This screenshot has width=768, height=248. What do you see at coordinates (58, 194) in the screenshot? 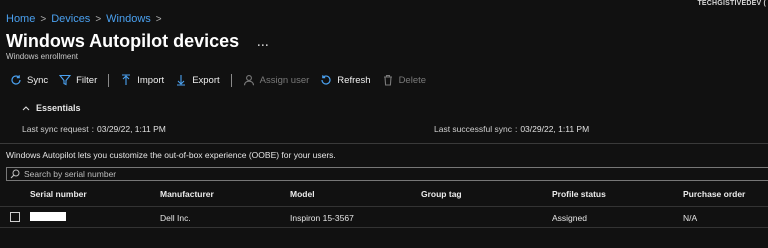
I see `column-serial-number: Serial number` at bounding box center [58, 194].